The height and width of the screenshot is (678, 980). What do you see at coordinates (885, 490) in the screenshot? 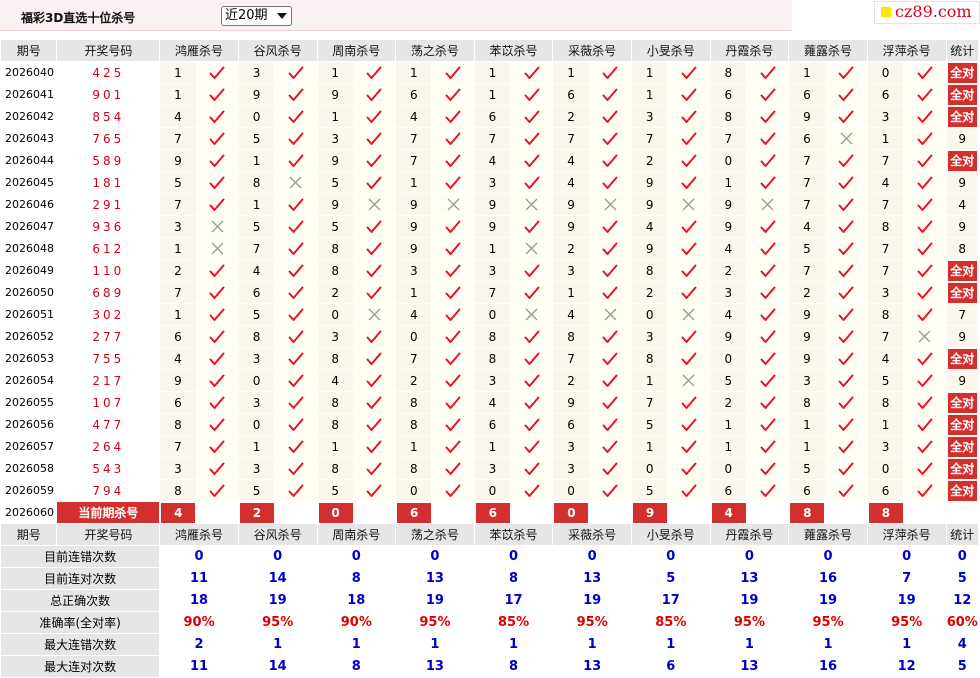
I see `kill-number: 6` at bounding box center [885, 490].